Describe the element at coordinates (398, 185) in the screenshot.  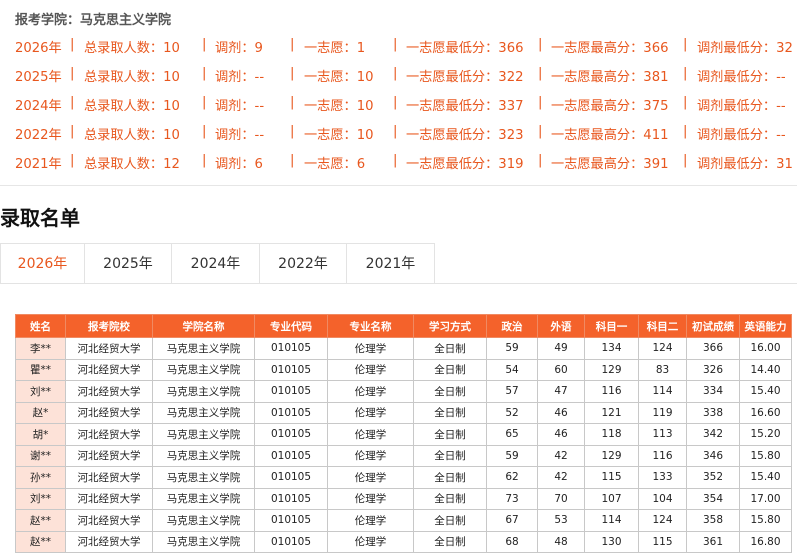
I see `divider` at that location.